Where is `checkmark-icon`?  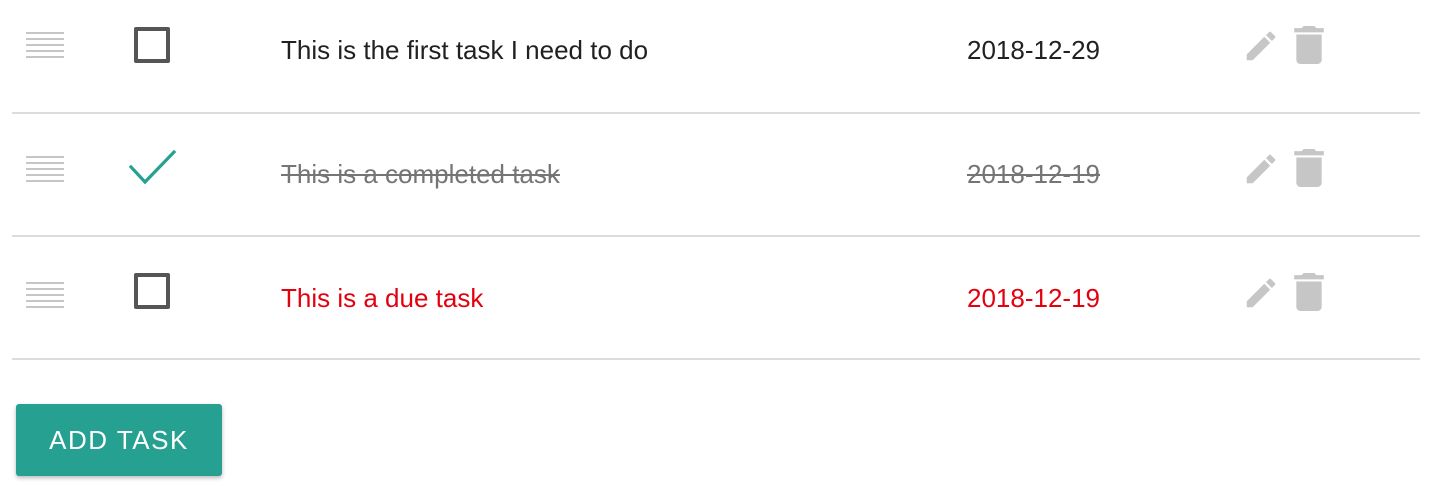
checkmark-icon is located at coordinates (153, 169).